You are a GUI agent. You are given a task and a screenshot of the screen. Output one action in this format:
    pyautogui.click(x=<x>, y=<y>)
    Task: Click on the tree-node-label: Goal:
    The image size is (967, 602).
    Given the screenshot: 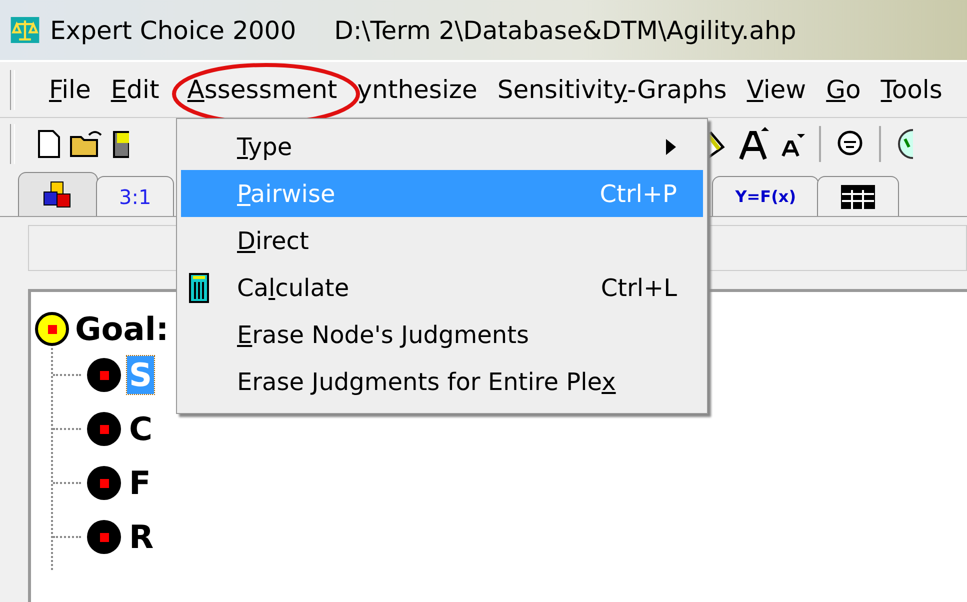 What is the action you would take?
    pyautogui.click(x=122, y=329)
    